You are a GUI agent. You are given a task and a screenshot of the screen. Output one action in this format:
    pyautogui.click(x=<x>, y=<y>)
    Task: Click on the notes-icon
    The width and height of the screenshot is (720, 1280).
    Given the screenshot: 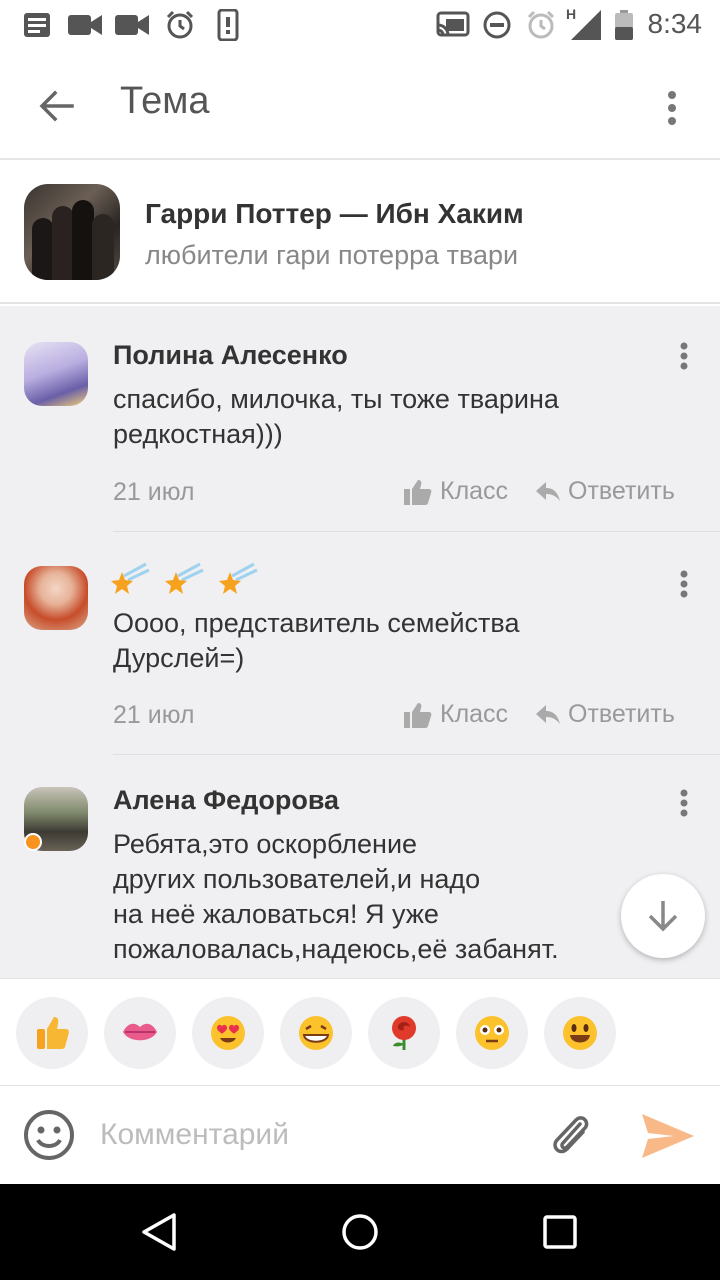 What is the action you would take?
    pyautogui.click(x=37, y=25)
    